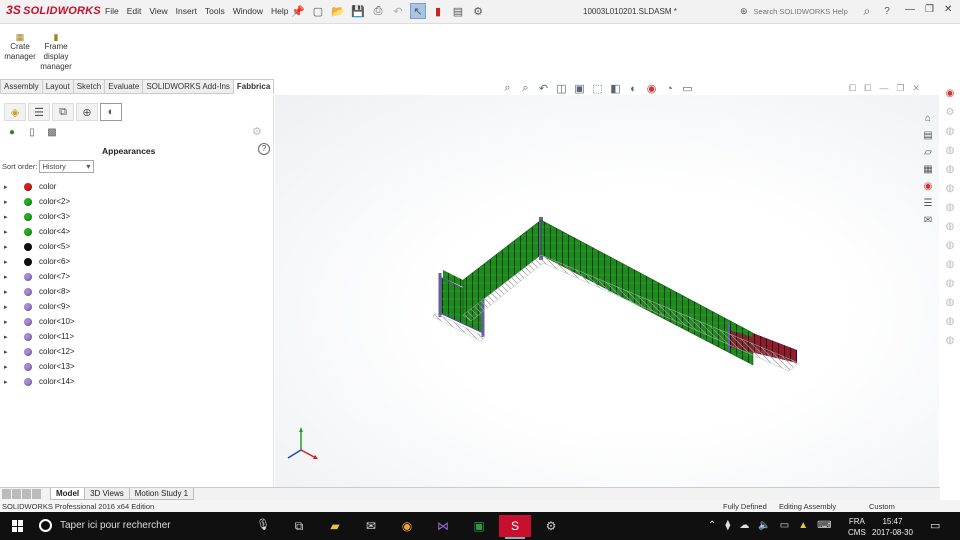 This screenshot has width=960, height=540. Describe the element at coordinates (950, 321) in the screenshot. I see `tool-icon-12: ◍` at that location.